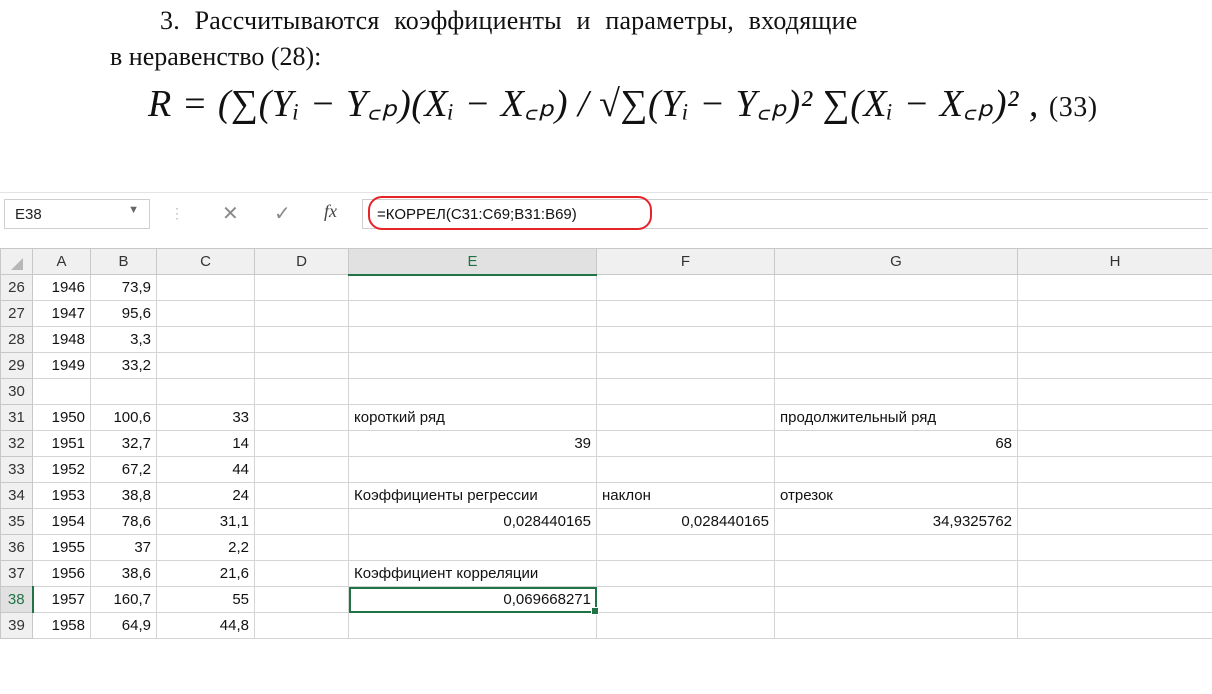  What do you see at coordinates (205, 443) in the screenshot?
I see `cell-c32: 14` at bounding box center [205, 443].